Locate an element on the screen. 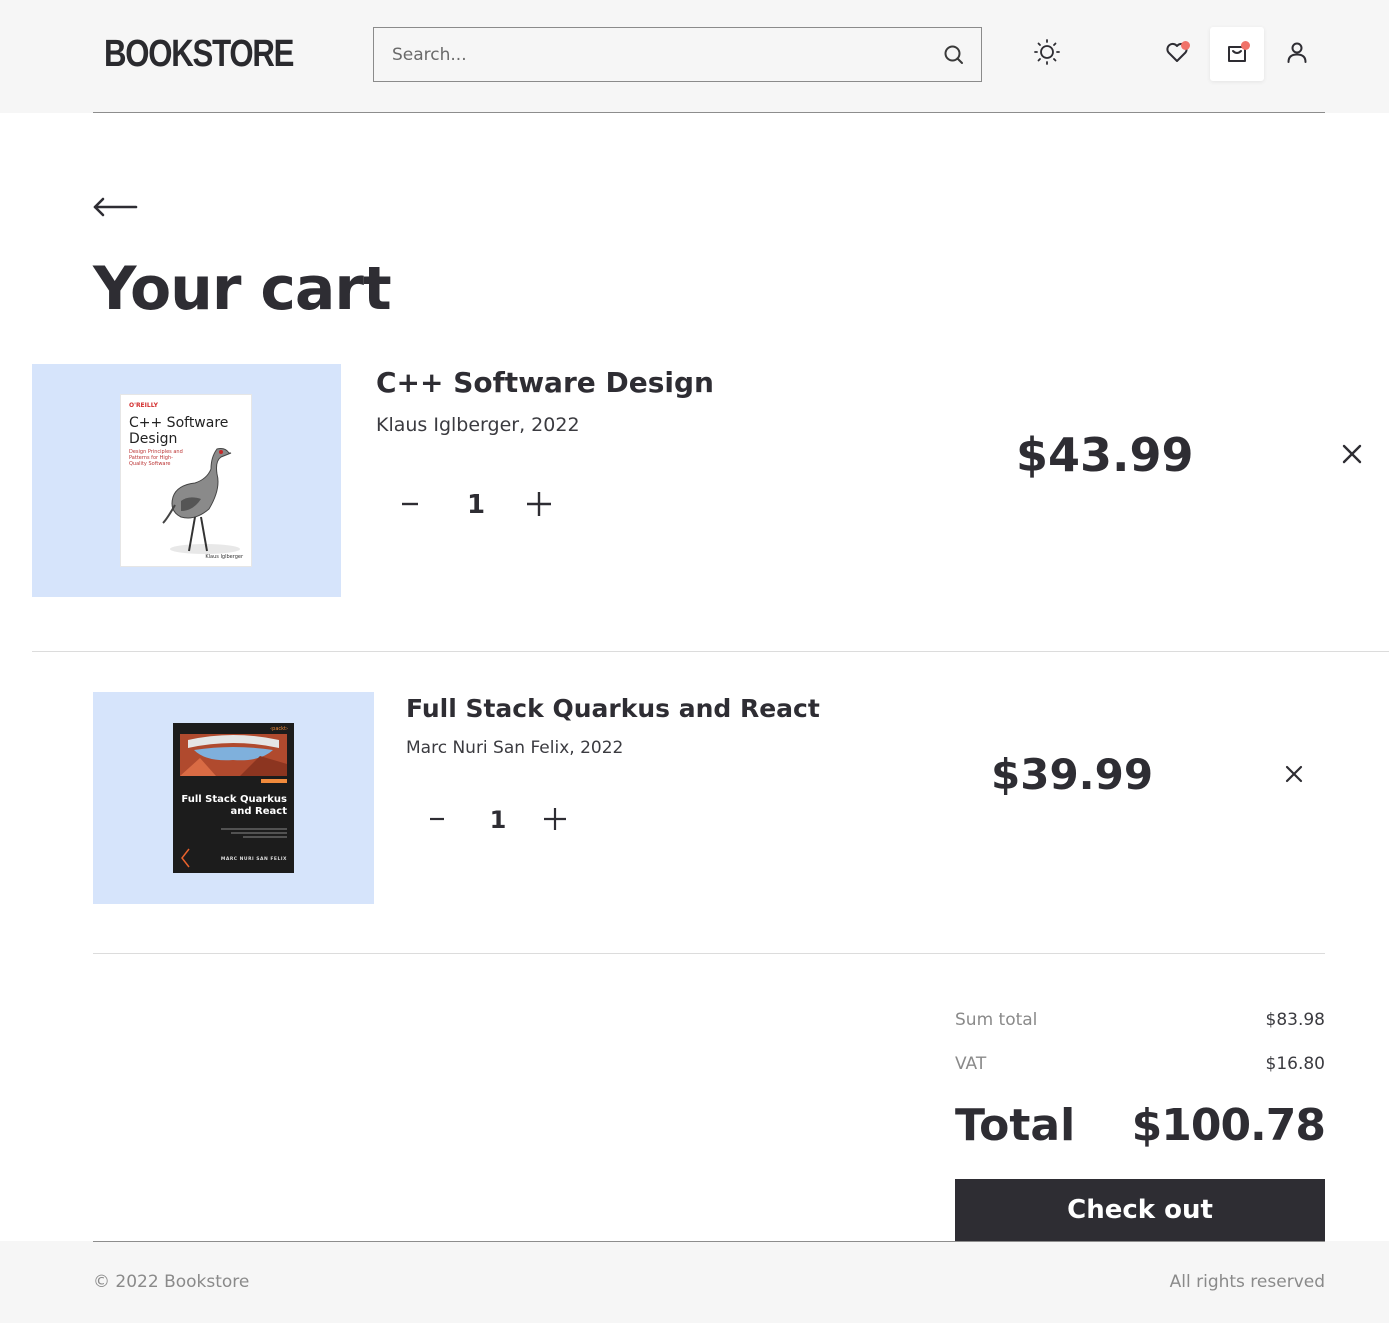 This screenshot has width=1389, height=1323. footer-divider is located at coordinates (709, 1241).